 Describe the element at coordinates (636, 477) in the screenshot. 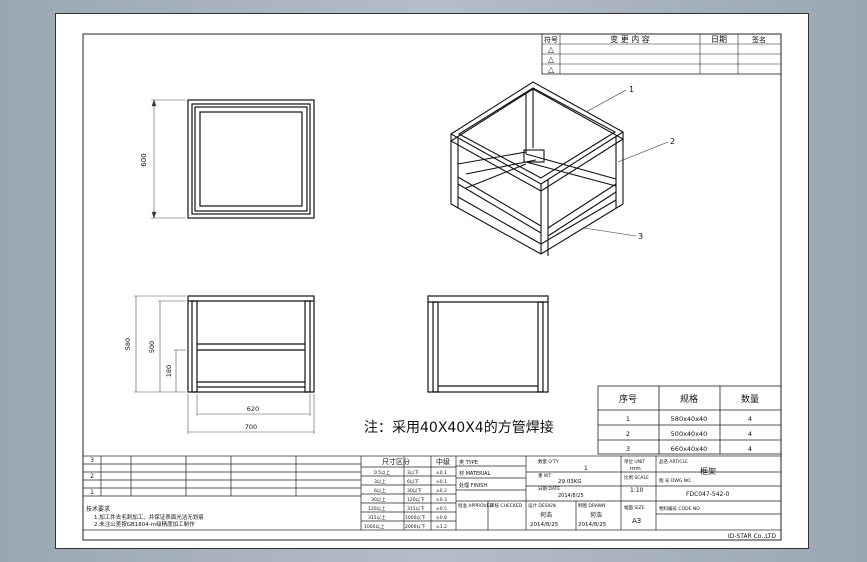

I see `scale-label: 比例 SCALE` at that location.